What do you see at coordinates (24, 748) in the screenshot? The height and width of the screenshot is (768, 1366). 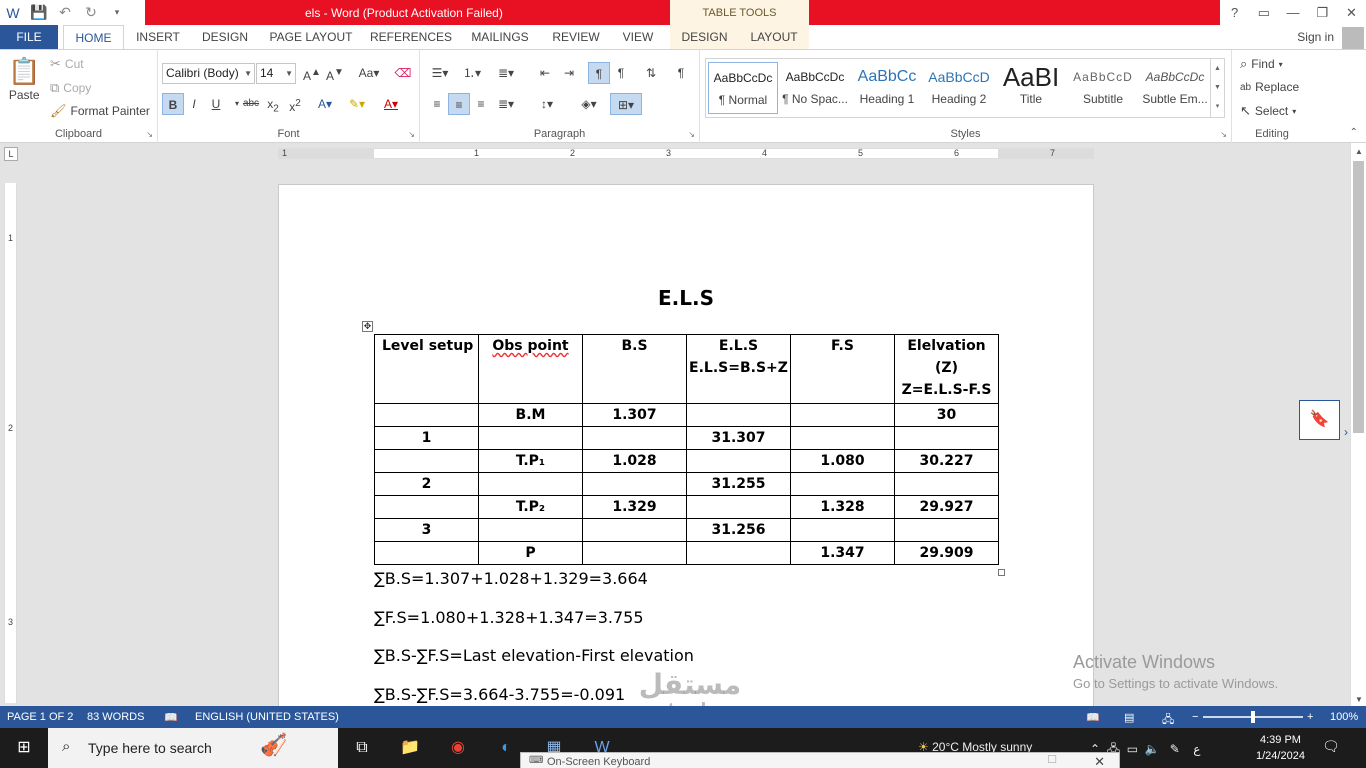 I see `windows-start-icon: ⊞` at bounding box center [24, 748].